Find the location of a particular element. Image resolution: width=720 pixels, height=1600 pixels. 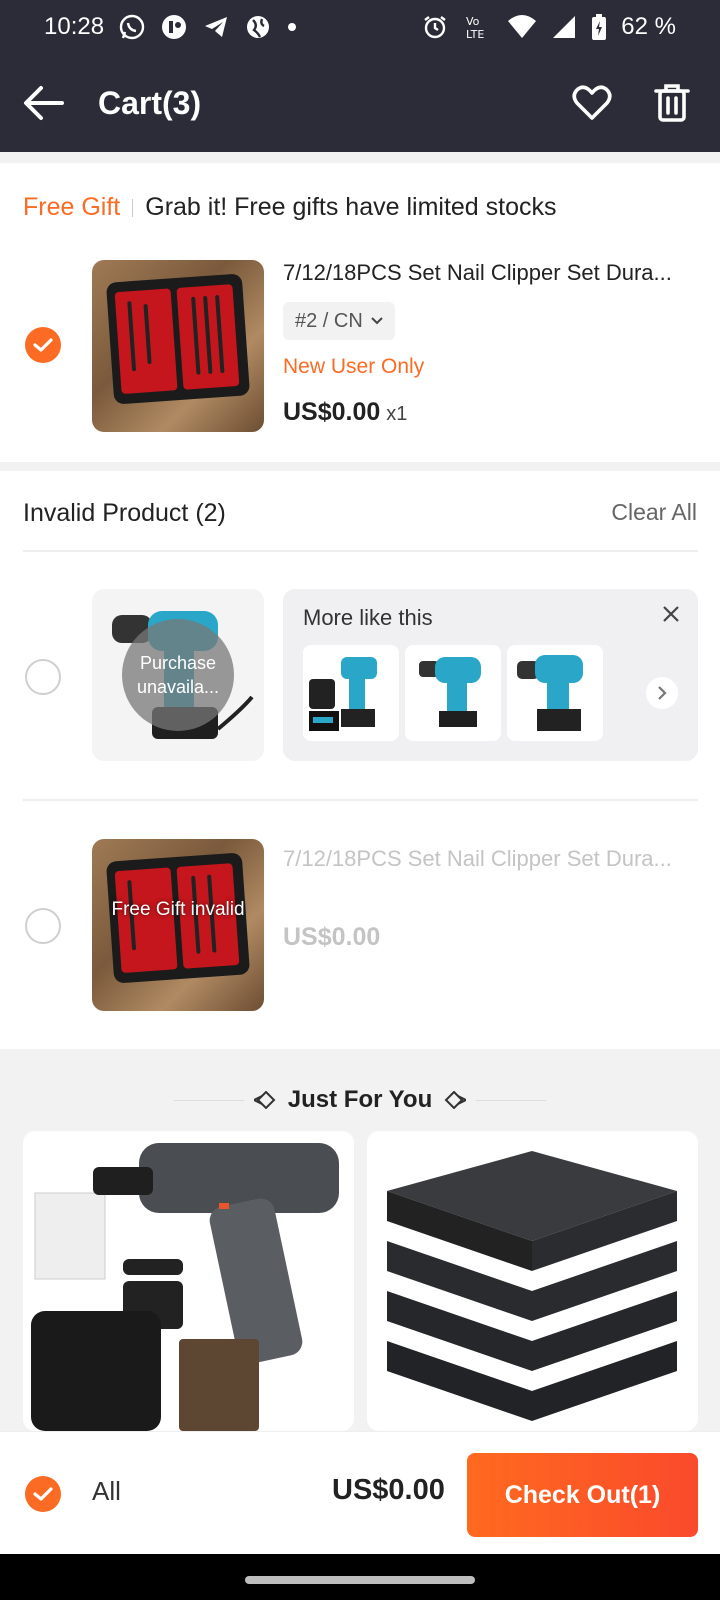

more-like-this-panel: More like this is located at coordinates (490, 675).